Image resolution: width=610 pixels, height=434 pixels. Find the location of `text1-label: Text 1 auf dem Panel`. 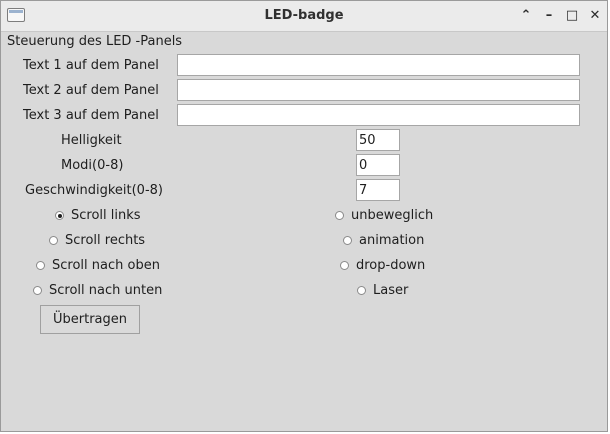

text1-label: Text 1 auf dem Panel is located at coordinates (91, 65).